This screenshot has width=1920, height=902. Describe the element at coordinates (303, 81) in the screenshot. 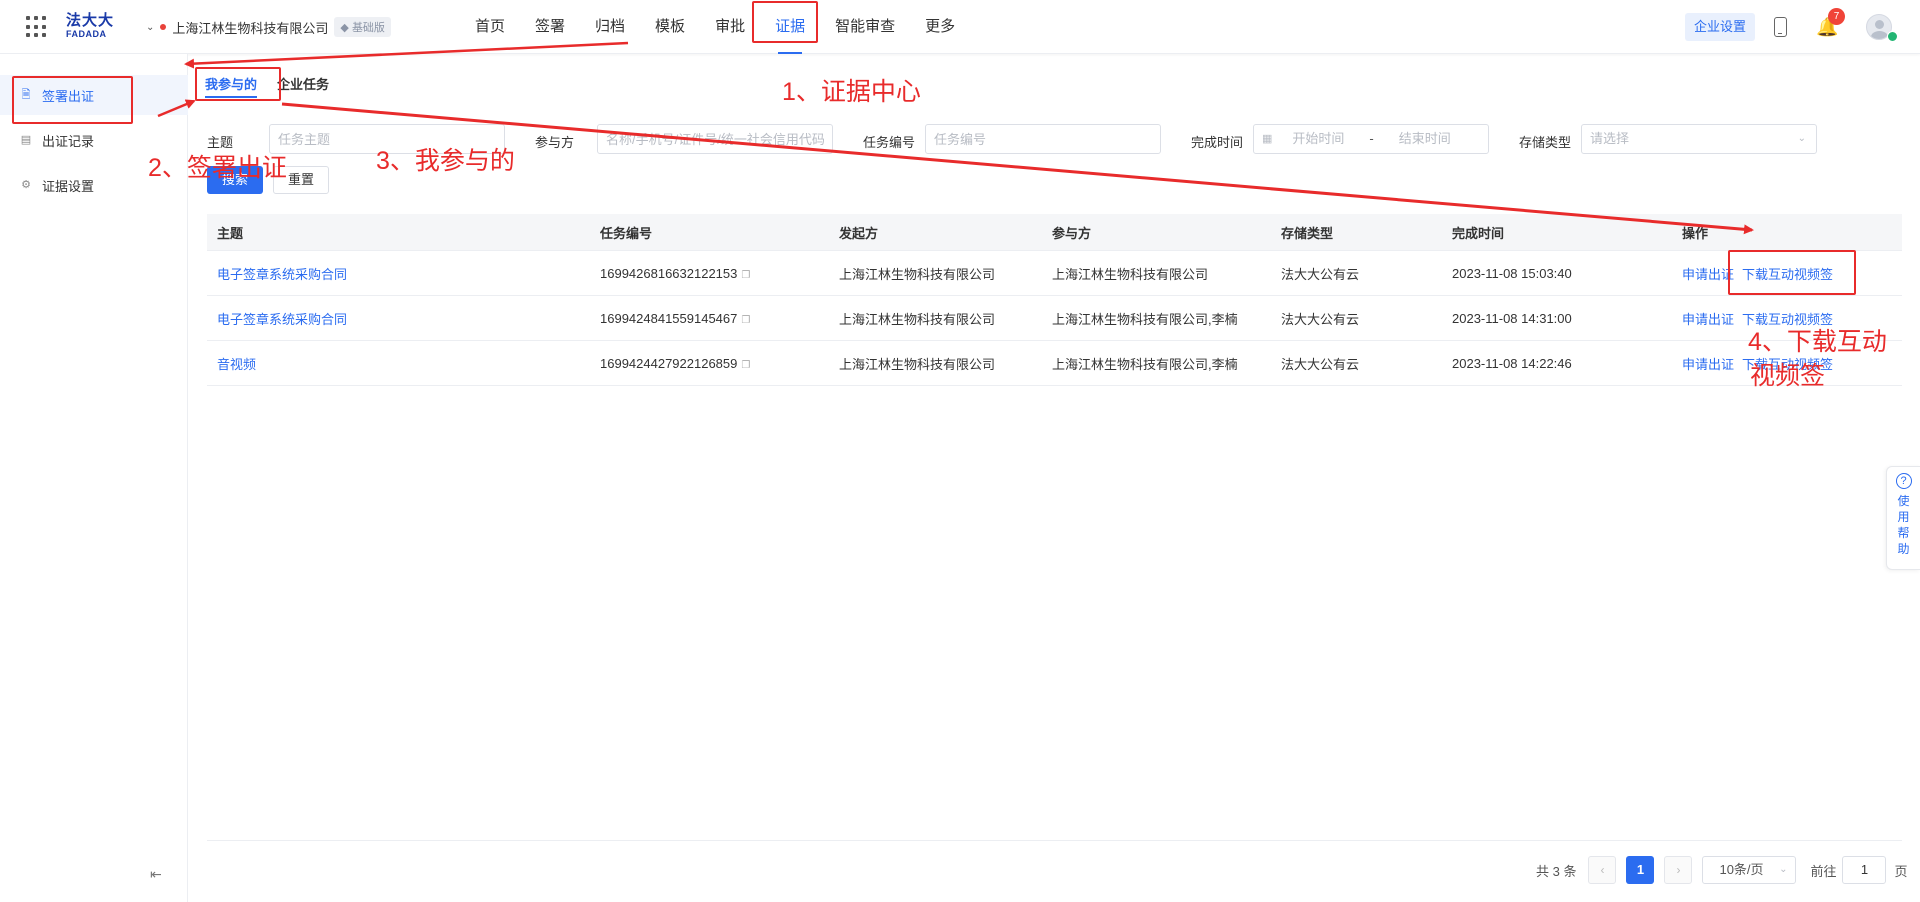

I see `tab-enterprise-tasks: 企业任务` at that location.